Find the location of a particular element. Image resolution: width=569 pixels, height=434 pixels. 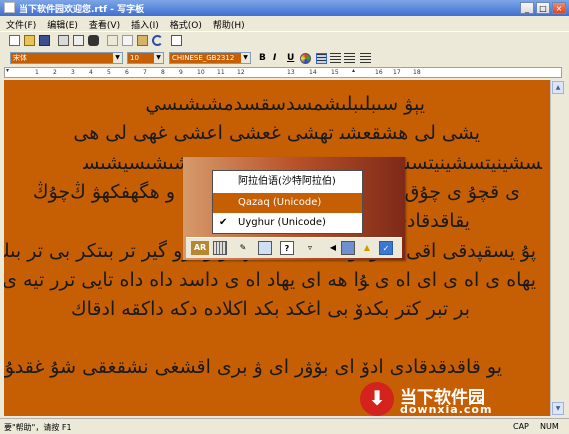

warning-icon: ▲ is located at coordinates (367, 248).